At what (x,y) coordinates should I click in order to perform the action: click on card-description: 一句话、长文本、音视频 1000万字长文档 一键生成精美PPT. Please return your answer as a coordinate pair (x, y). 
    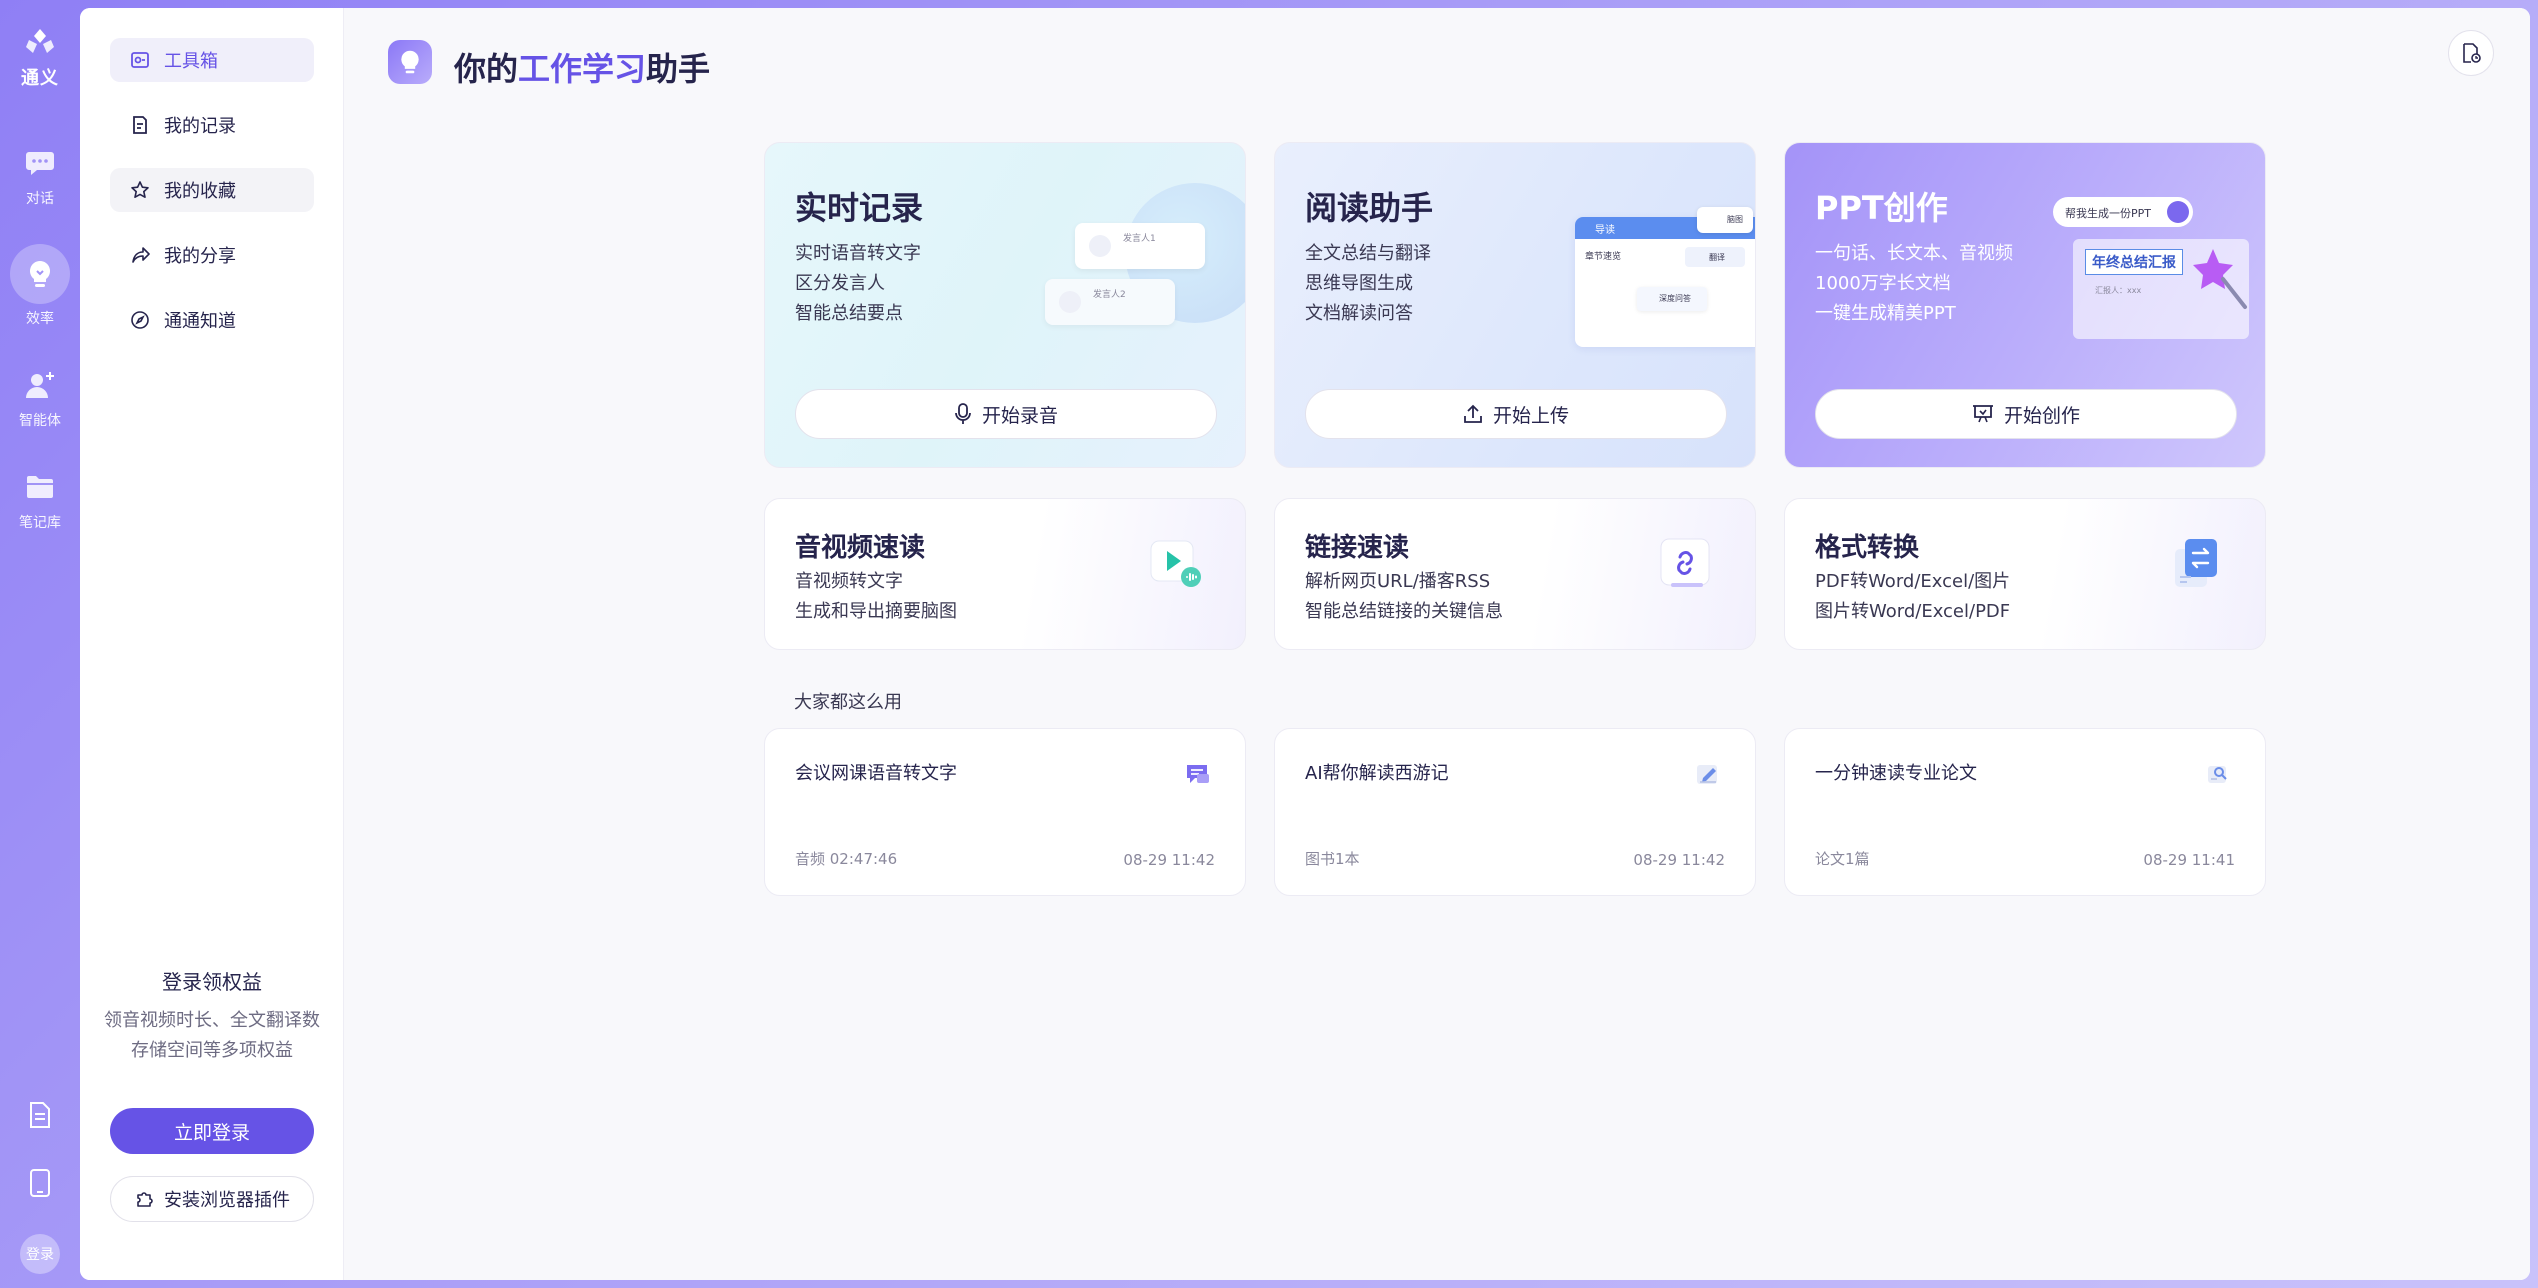
    Looking at the image, I should click on (1914, 284).